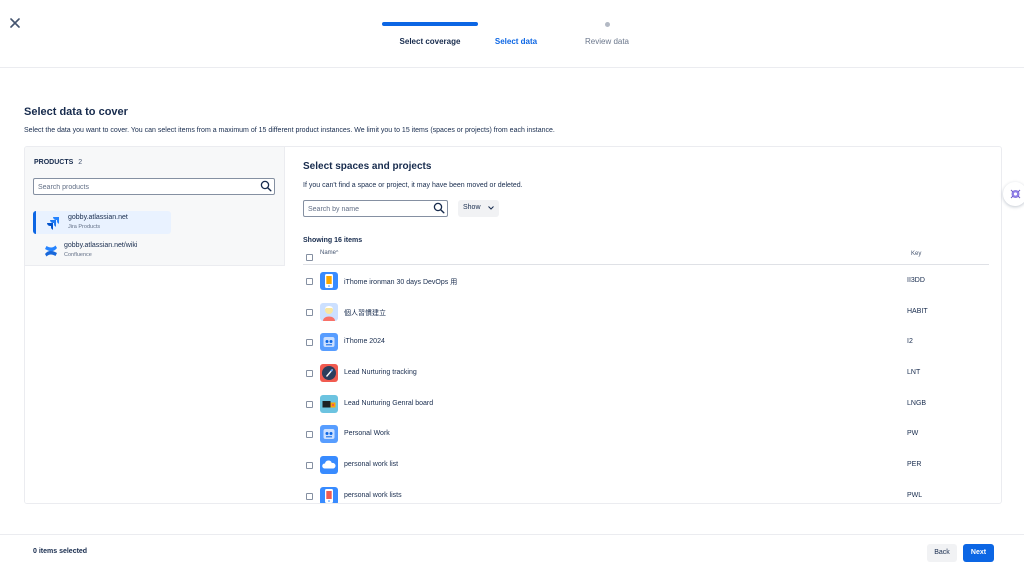 The height and width of the screenshot is (566, 1024). I want to click on products-count: 2, so click(80, 162).